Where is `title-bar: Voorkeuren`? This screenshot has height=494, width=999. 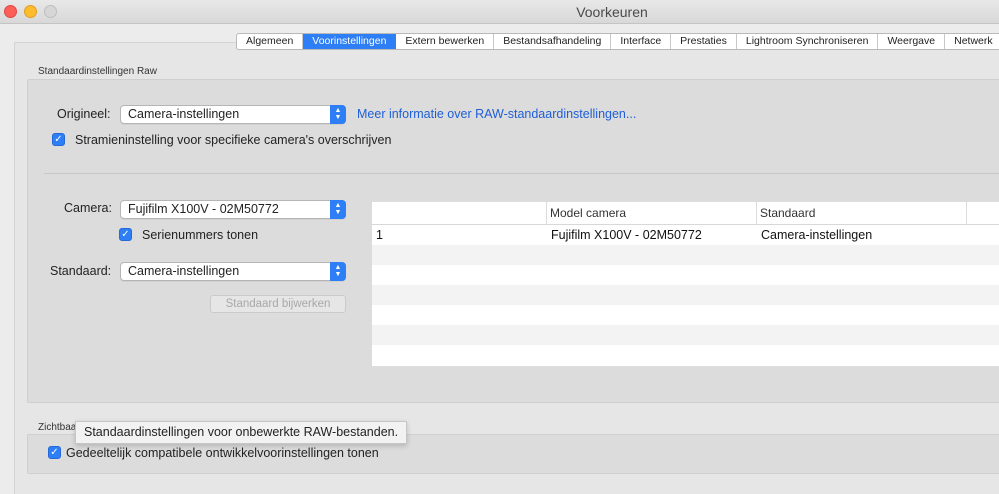
title-bar: Voorkeuren is located at coordinates (499, 12).